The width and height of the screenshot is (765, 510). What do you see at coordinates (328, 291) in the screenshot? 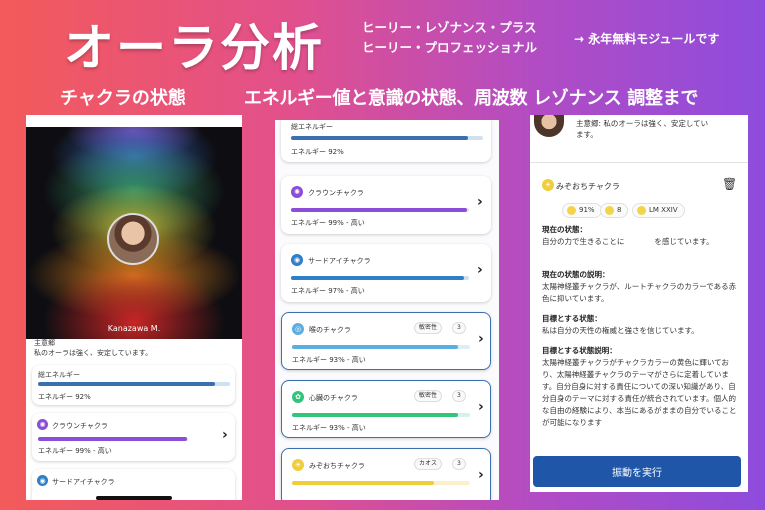
I see `third-eye-chakra-energy: エネルギー 97% - 高い` at bounding box center [328, 291].